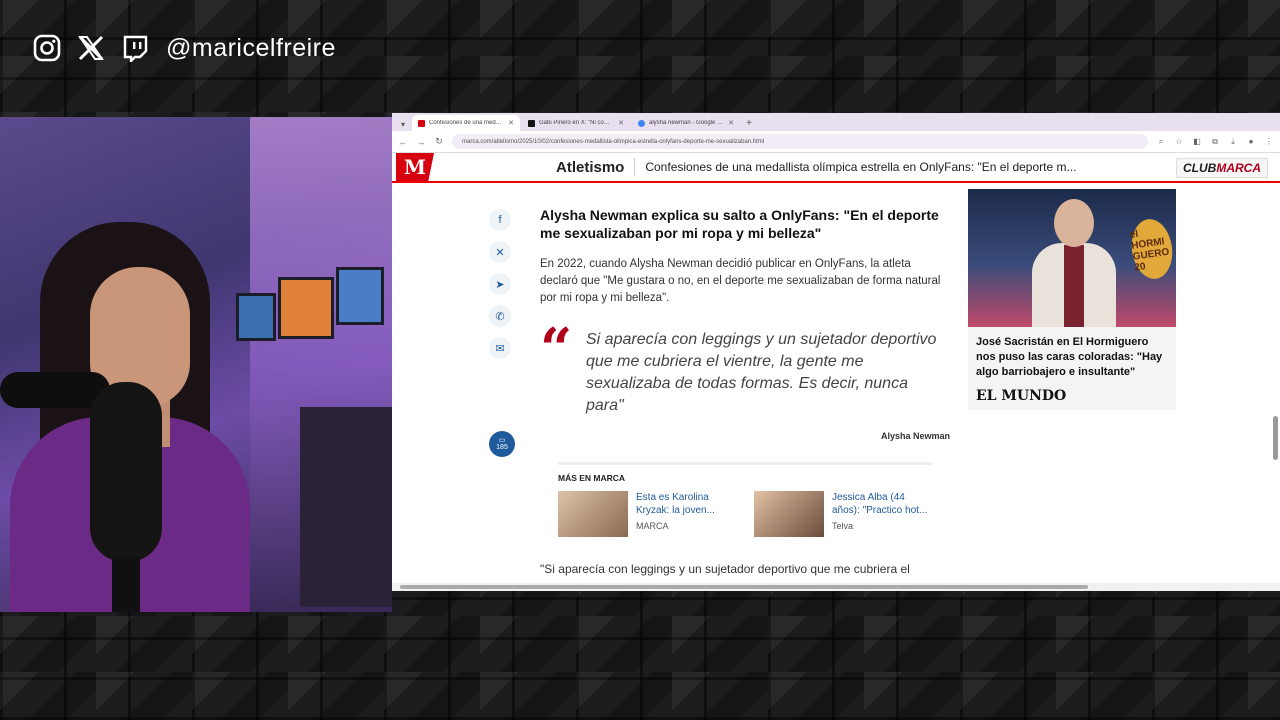 This screenshot has height=720, width=1280. I want to click on puzzle-icon: ⧉, so click(1215, 142).